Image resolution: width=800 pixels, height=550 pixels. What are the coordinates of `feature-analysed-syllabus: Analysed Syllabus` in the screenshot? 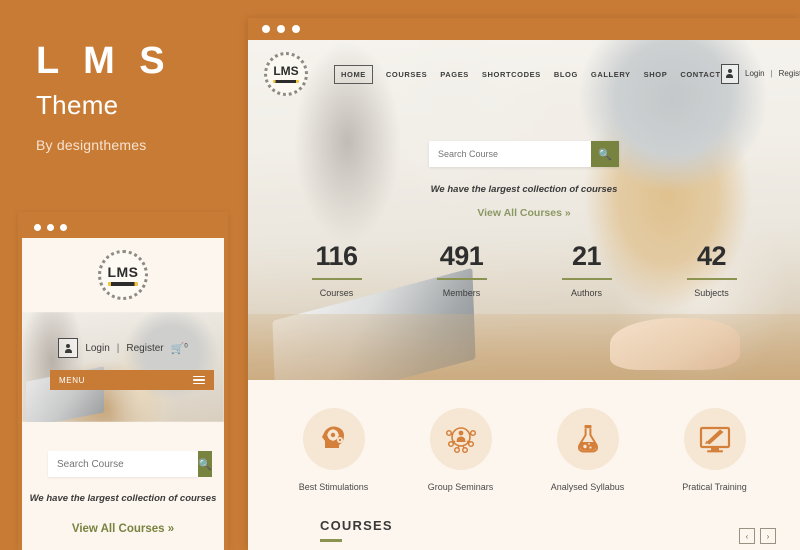 It's located at (587, 450).